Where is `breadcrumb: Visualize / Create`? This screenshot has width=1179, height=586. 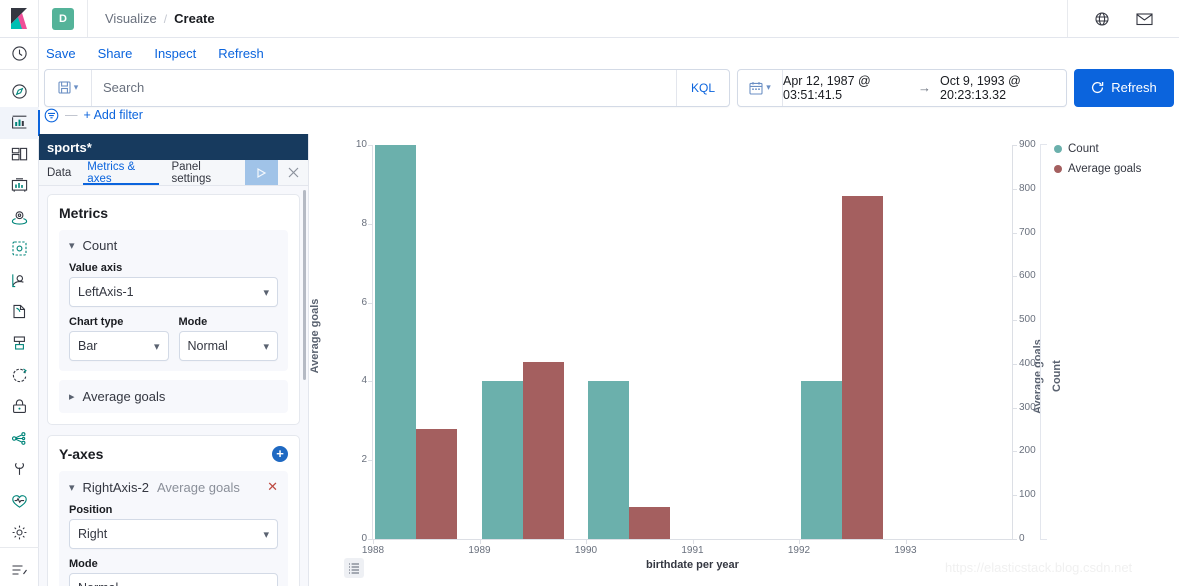
breadcrumb: Visualize / Create is located at coordinates (151, 18).